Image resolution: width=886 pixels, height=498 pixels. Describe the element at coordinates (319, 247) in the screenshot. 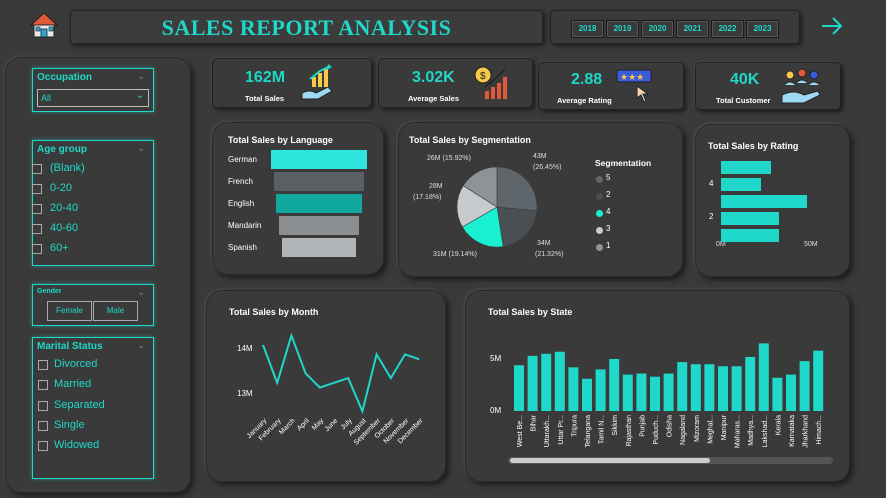

I see `language-bar-spanish` at that location.